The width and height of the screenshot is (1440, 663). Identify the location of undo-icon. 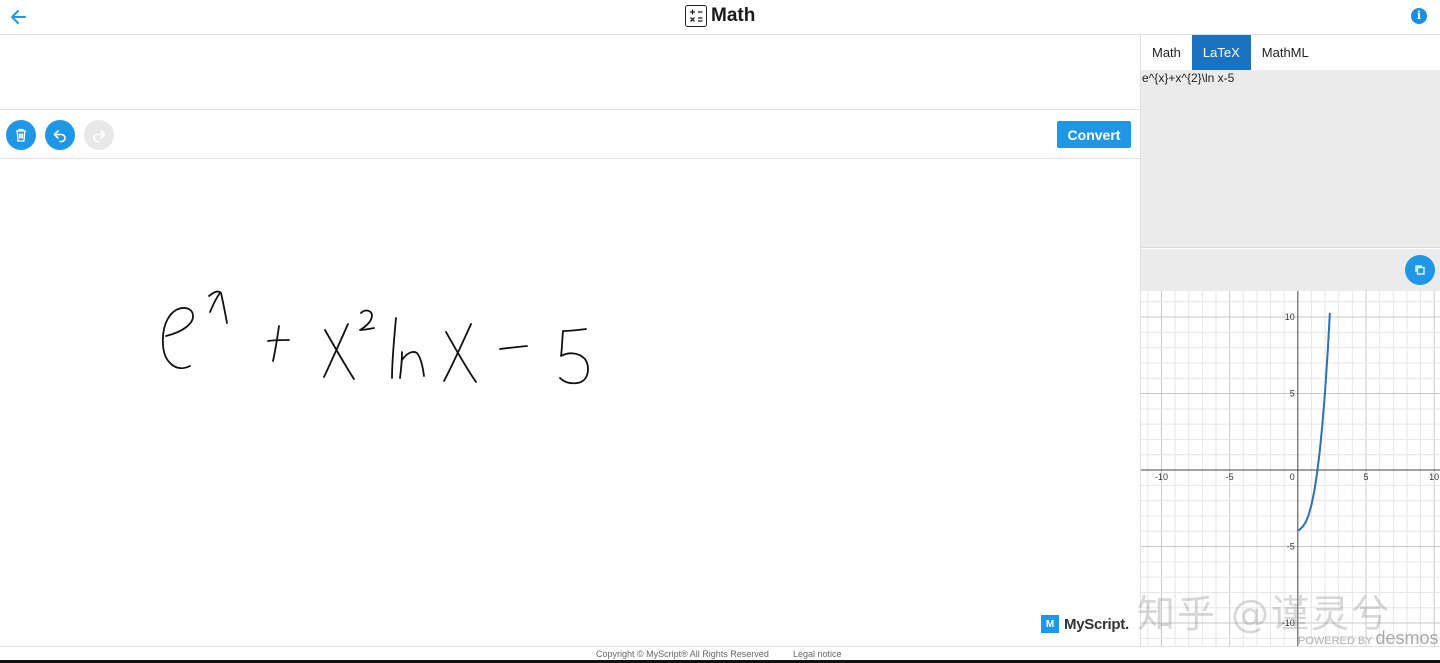
(59, 136).